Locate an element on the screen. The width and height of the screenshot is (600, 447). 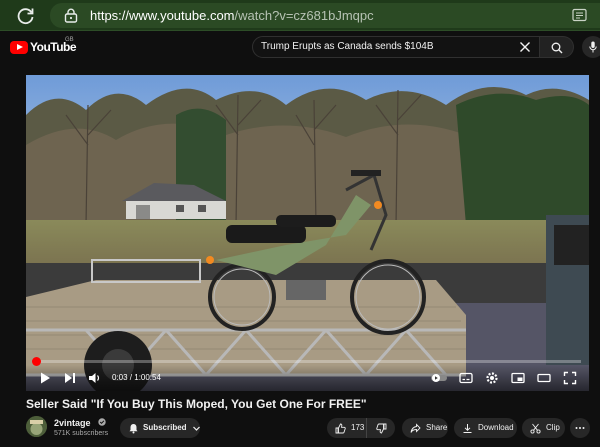
time-display: 0:03 / 1:00:54 is located at coordinates (136, 377).